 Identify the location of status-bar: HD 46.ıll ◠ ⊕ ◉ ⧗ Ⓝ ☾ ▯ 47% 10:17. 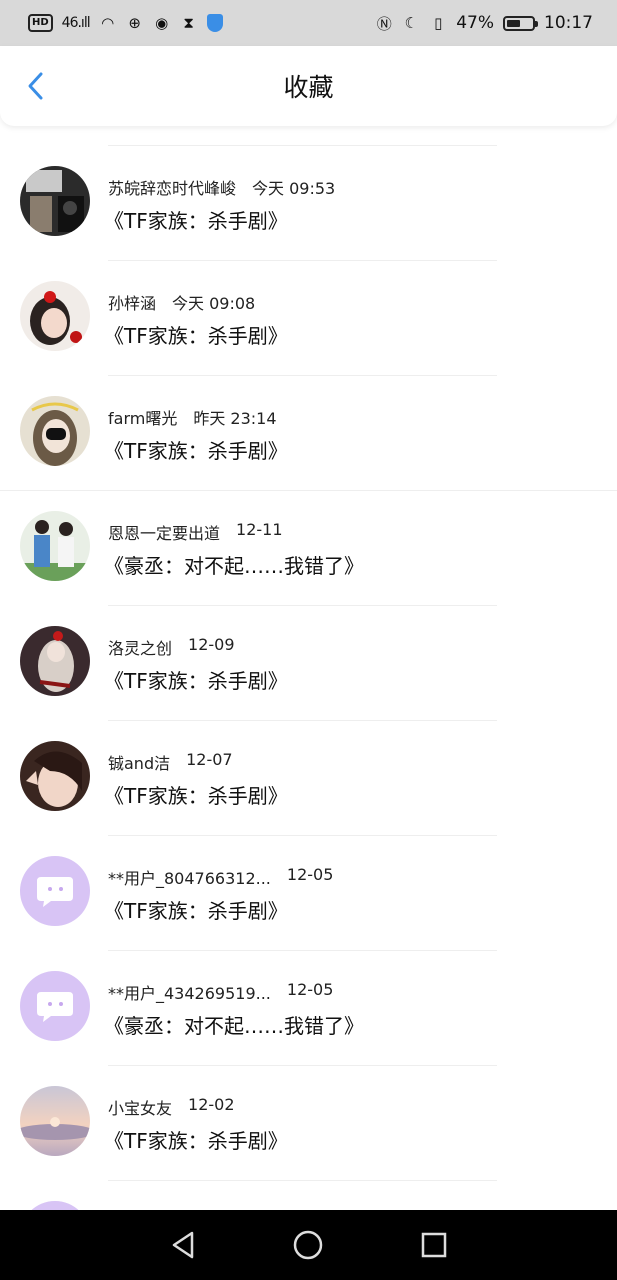
(308, 23).